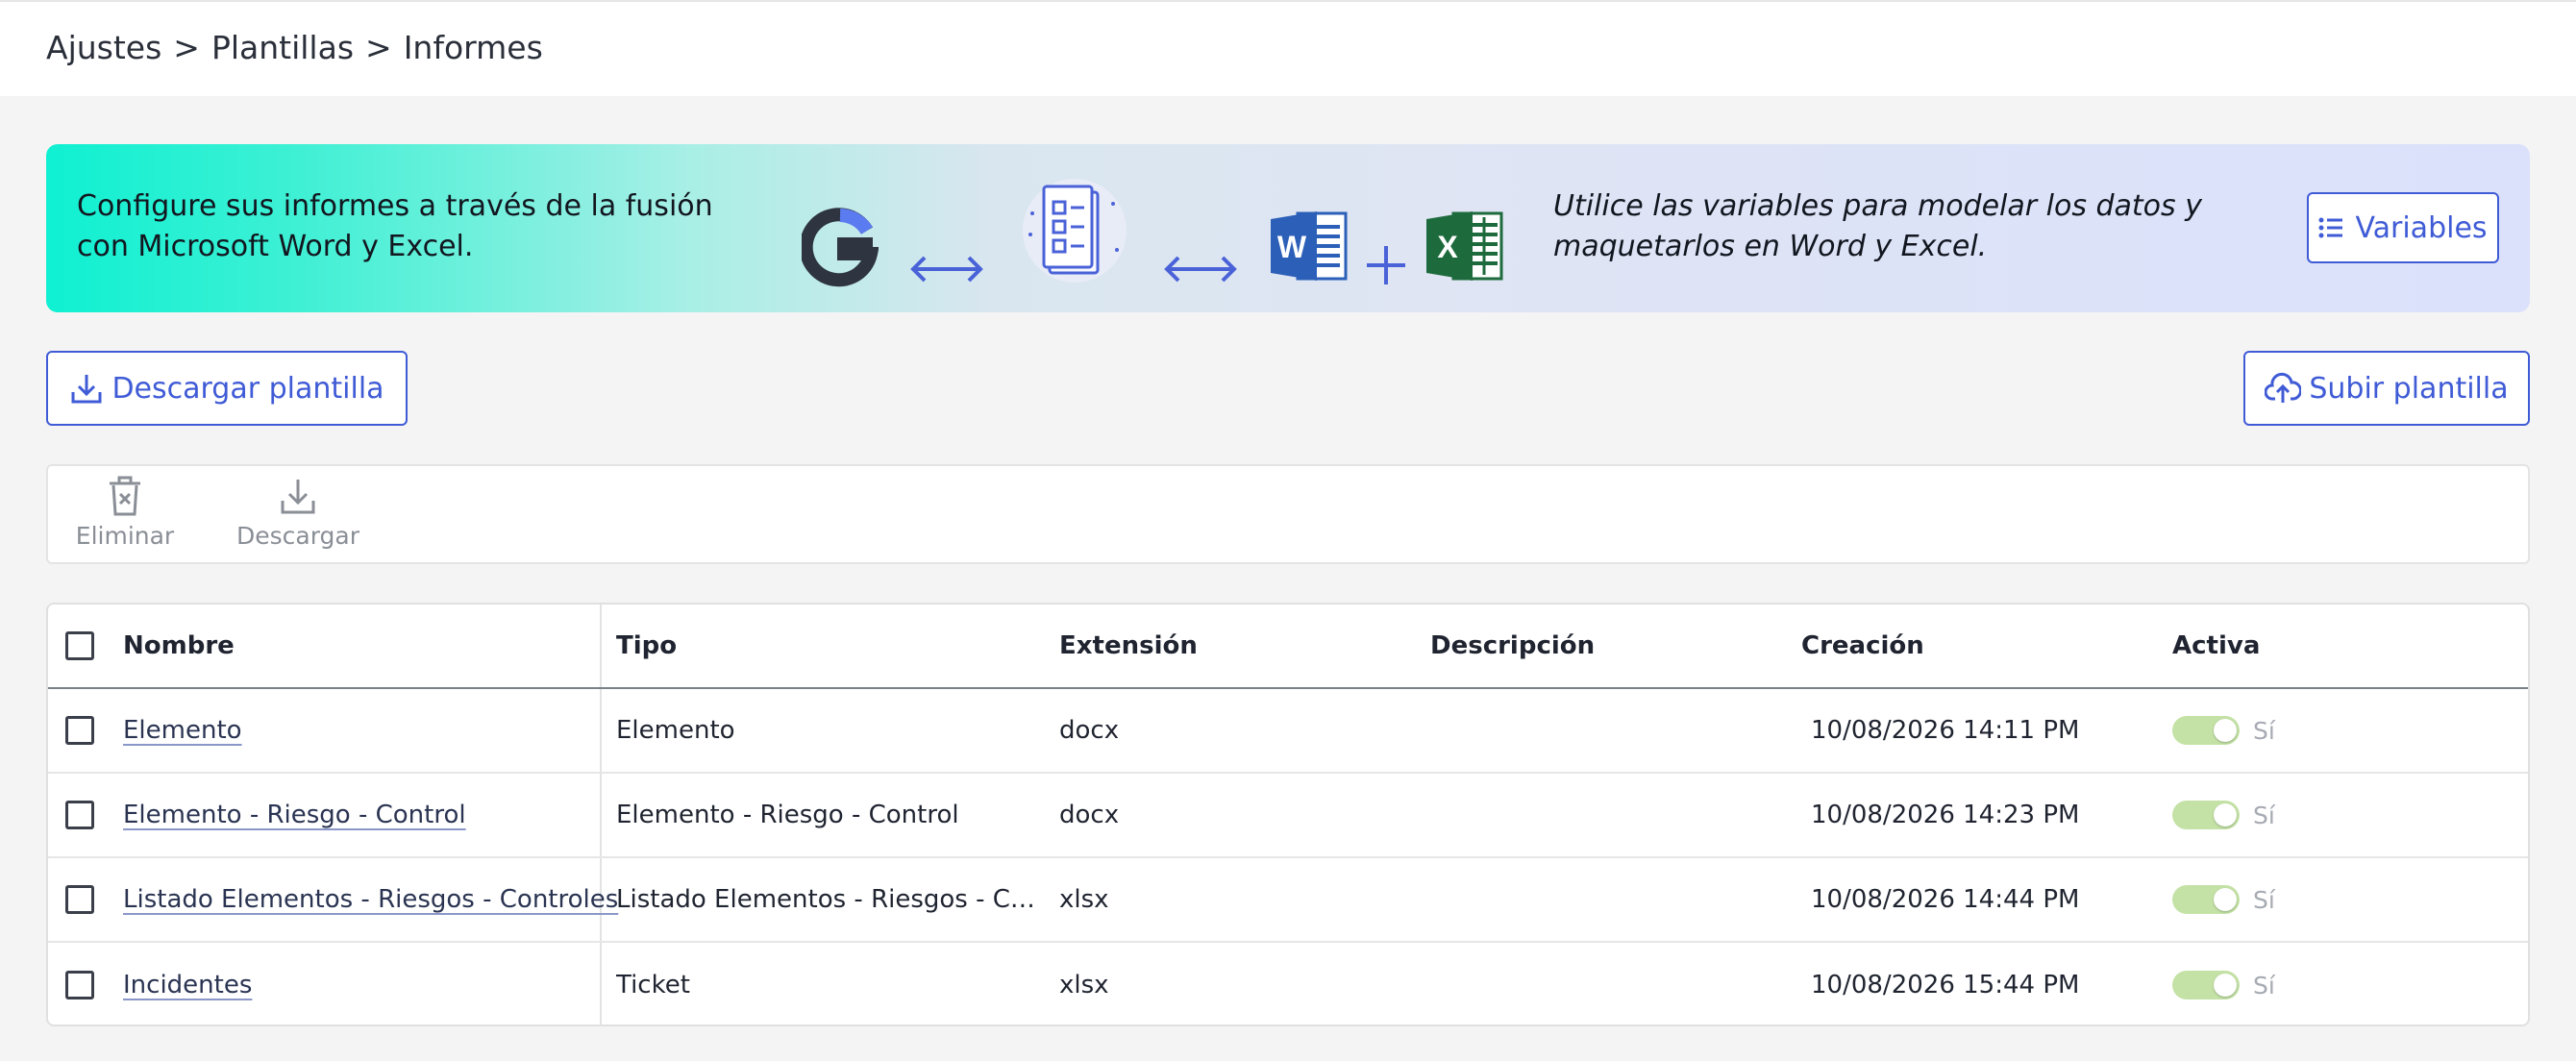  What do you see at coordinates (377, 731) in the screenshot?
I see `name-cell: Elemento` at bounding box center [377, 731].